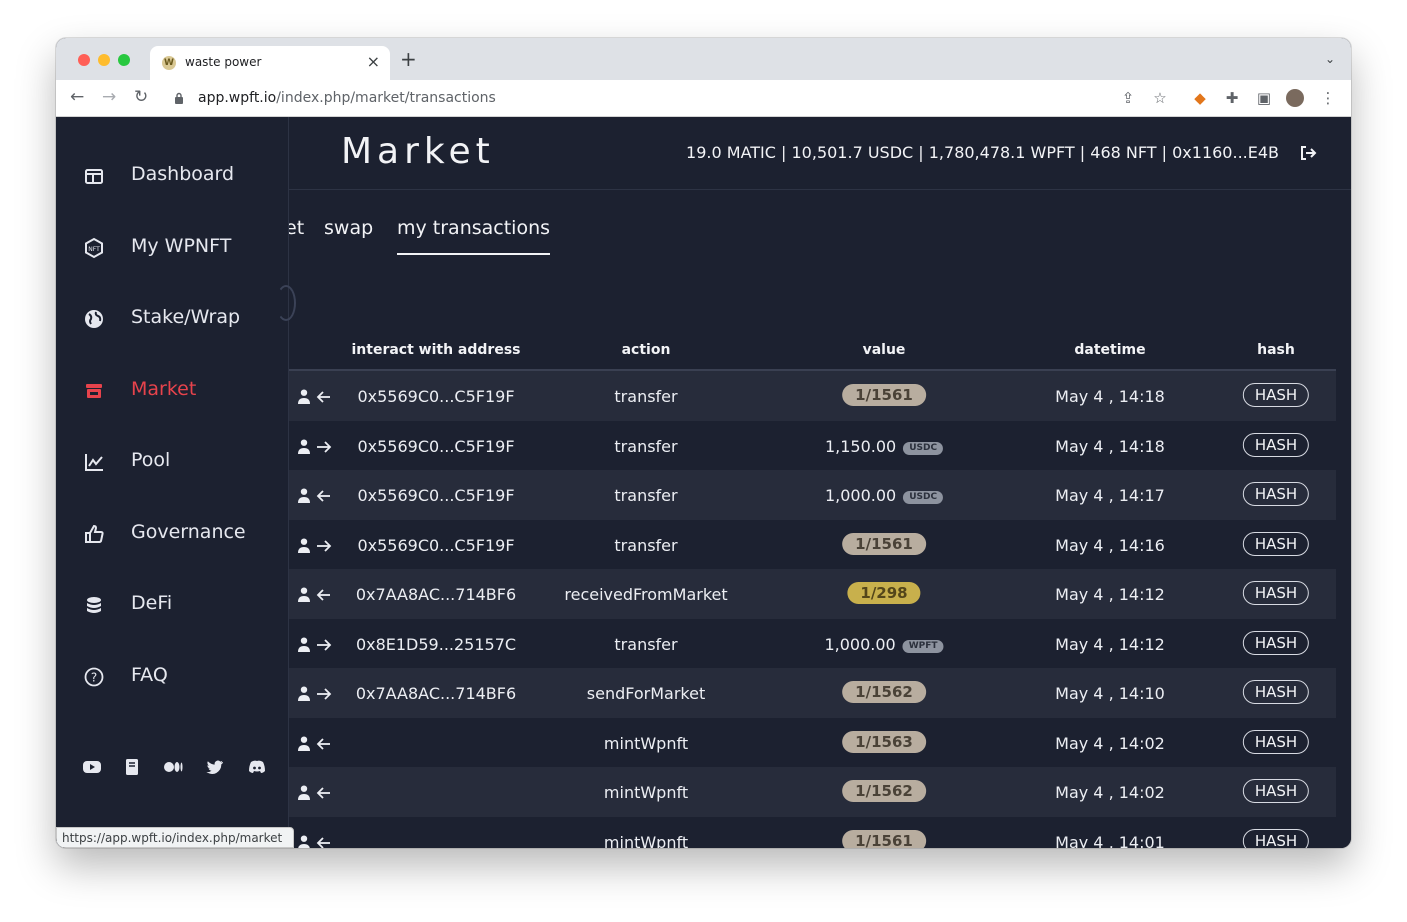 The height and width of the screenshot is (922, 1407). Describe the element at coordinates (348, 235) in the screenshot. I see `tab-swap: swap` at that location.